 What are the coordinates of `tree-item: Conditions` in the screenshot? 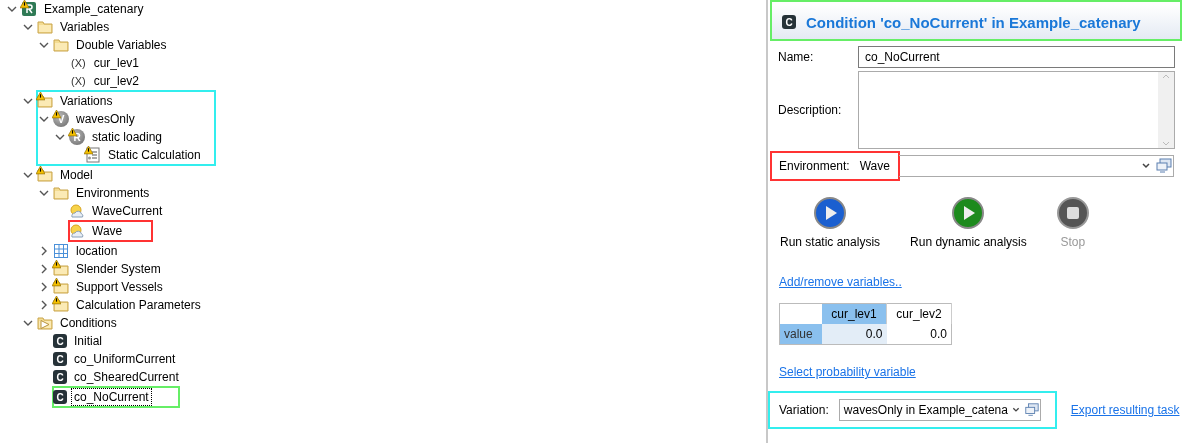 It's located at (88, 323).